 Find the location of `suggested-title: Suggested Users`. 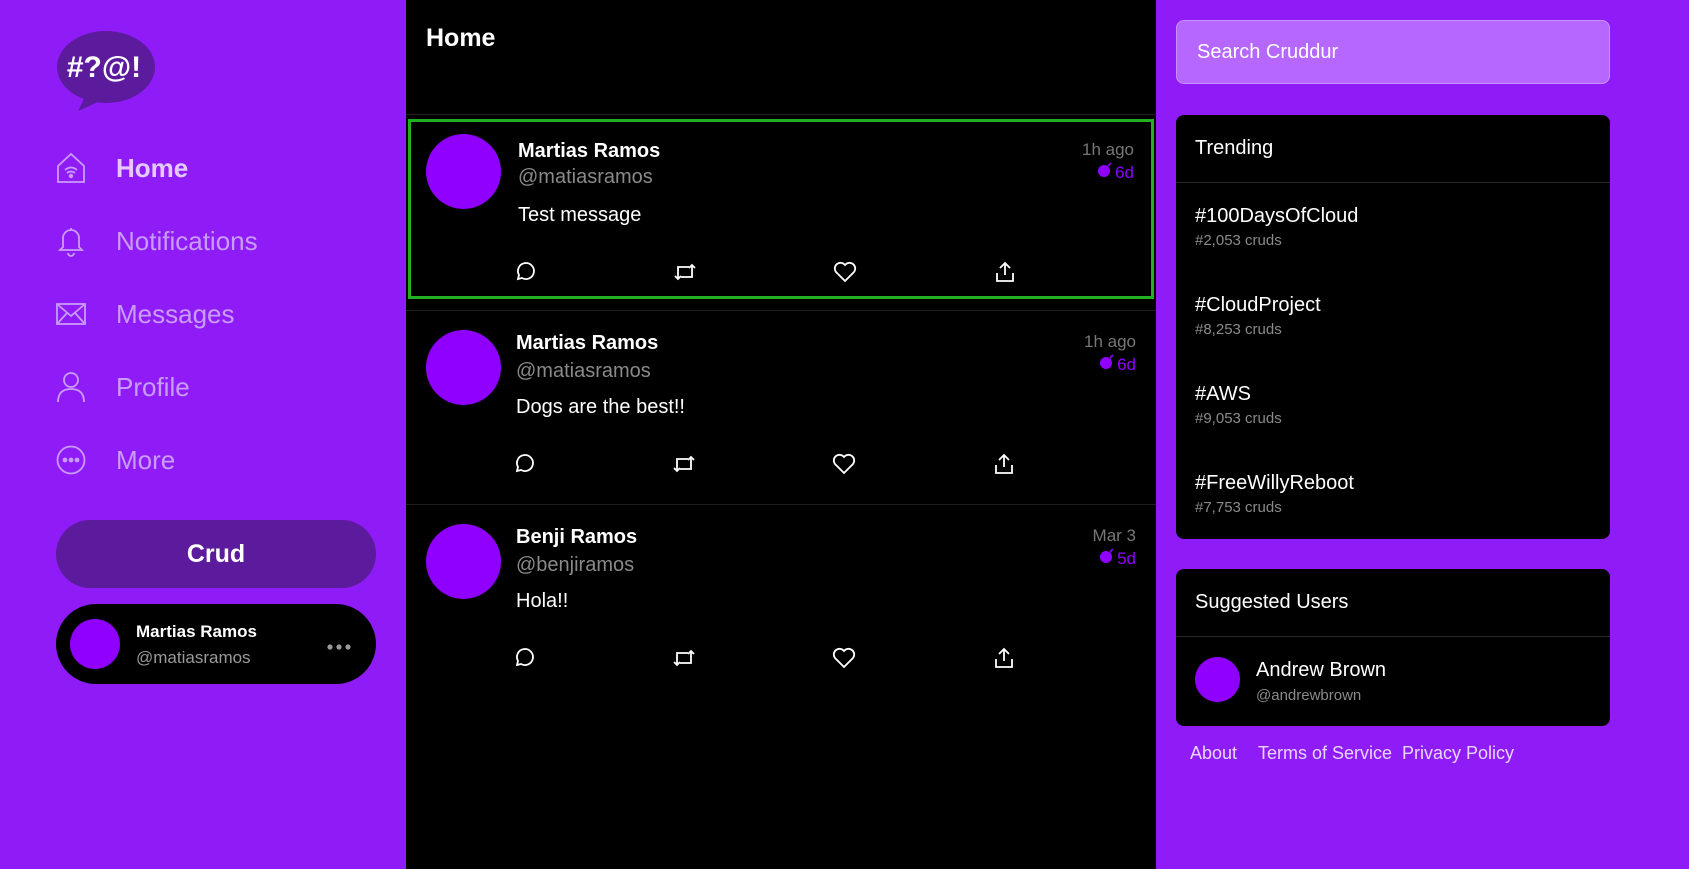

suggested-title: Suggested Users is located at coordinates (1272, 602).